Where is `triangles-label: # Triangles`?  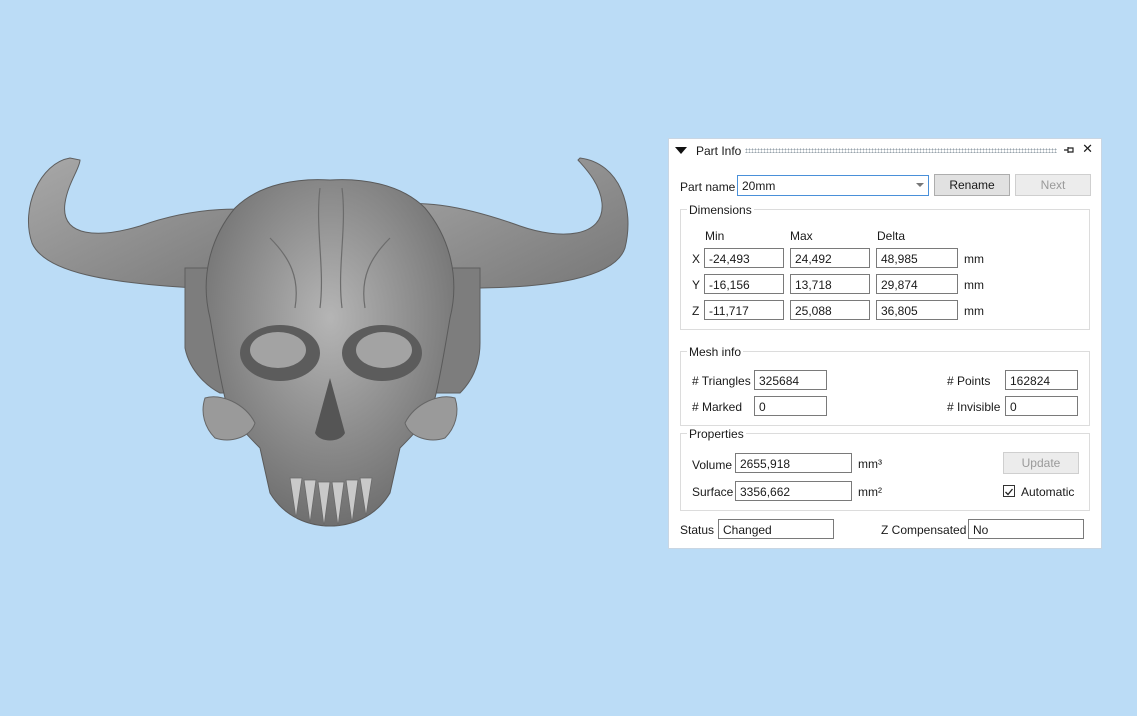 triangles-label: # Triangles is located at coordinates (721, 381).